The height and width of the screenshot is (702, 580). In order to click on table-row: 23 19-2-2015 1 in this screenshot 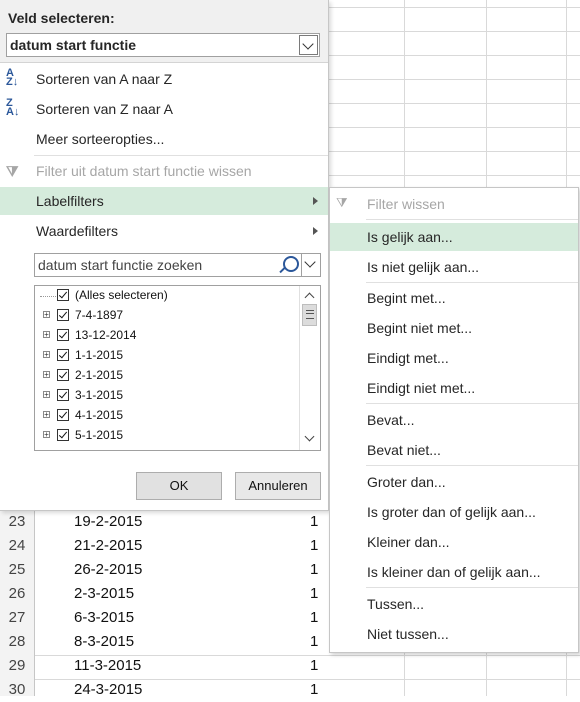, I will do `click(165, 522)`.